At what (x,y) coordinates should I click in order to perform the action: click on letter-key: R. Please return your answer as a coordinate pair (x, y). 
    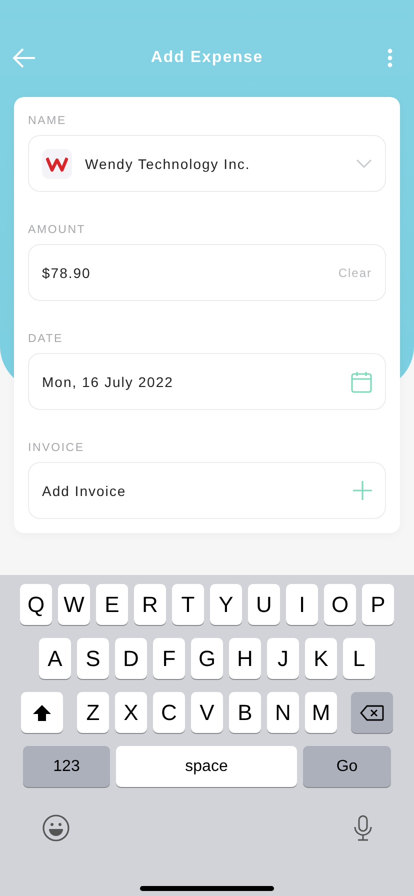
    Looking at the image, I should click on (150, 604).